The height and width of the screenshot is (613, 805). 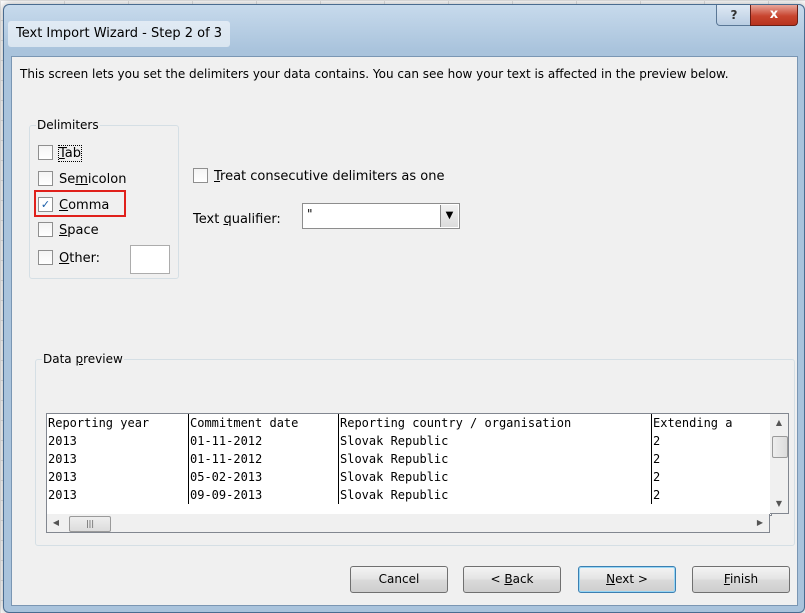 I want to click on other-label: Other:, so click(x=80, y=258).